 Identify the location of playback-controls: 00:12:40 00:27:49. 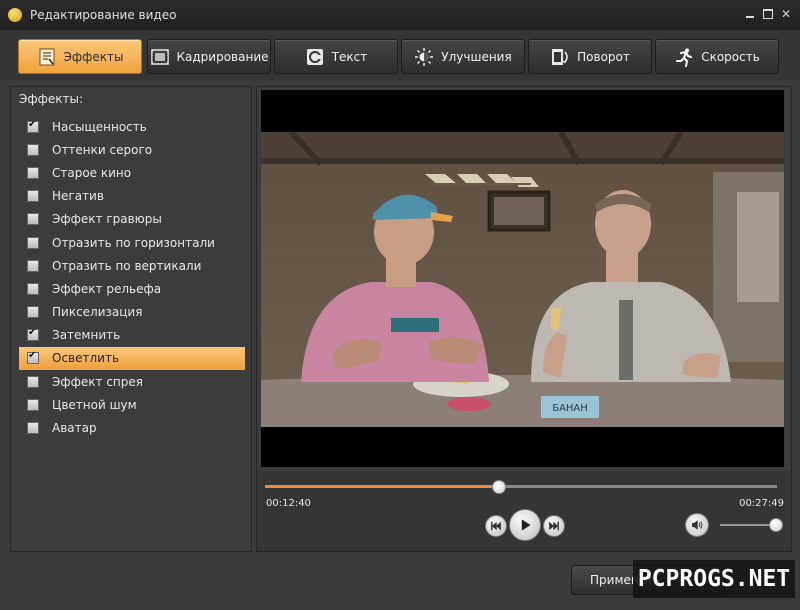
(524, 511).